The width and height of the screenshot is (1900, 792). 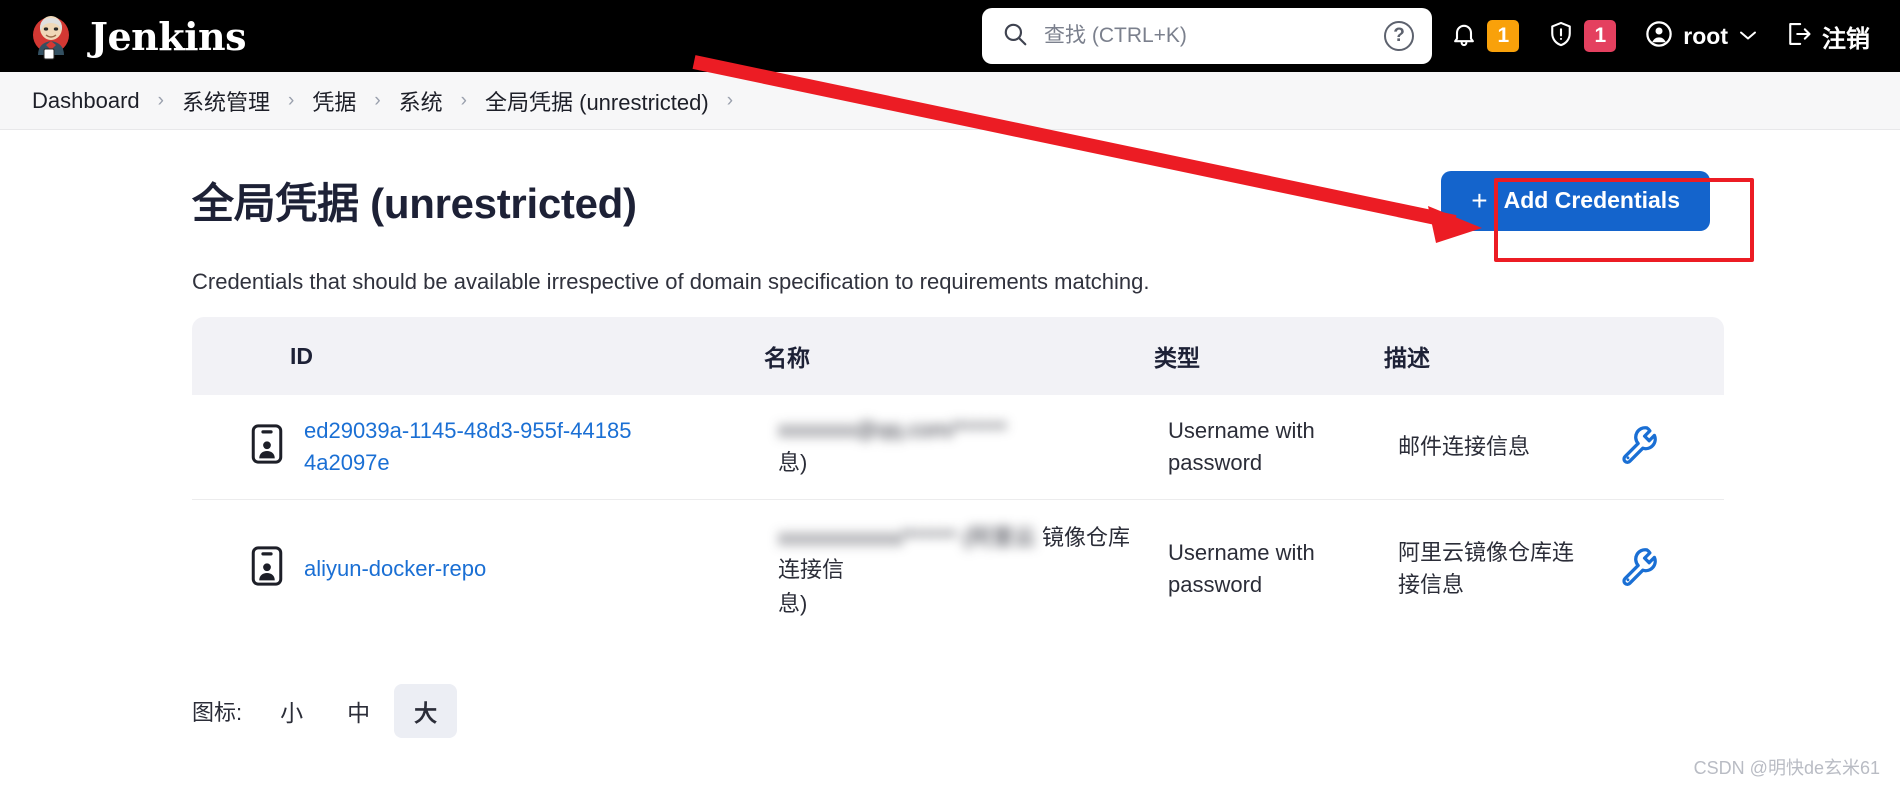 I want to click on notifications-button: 1, so click(x=1484, y=36).